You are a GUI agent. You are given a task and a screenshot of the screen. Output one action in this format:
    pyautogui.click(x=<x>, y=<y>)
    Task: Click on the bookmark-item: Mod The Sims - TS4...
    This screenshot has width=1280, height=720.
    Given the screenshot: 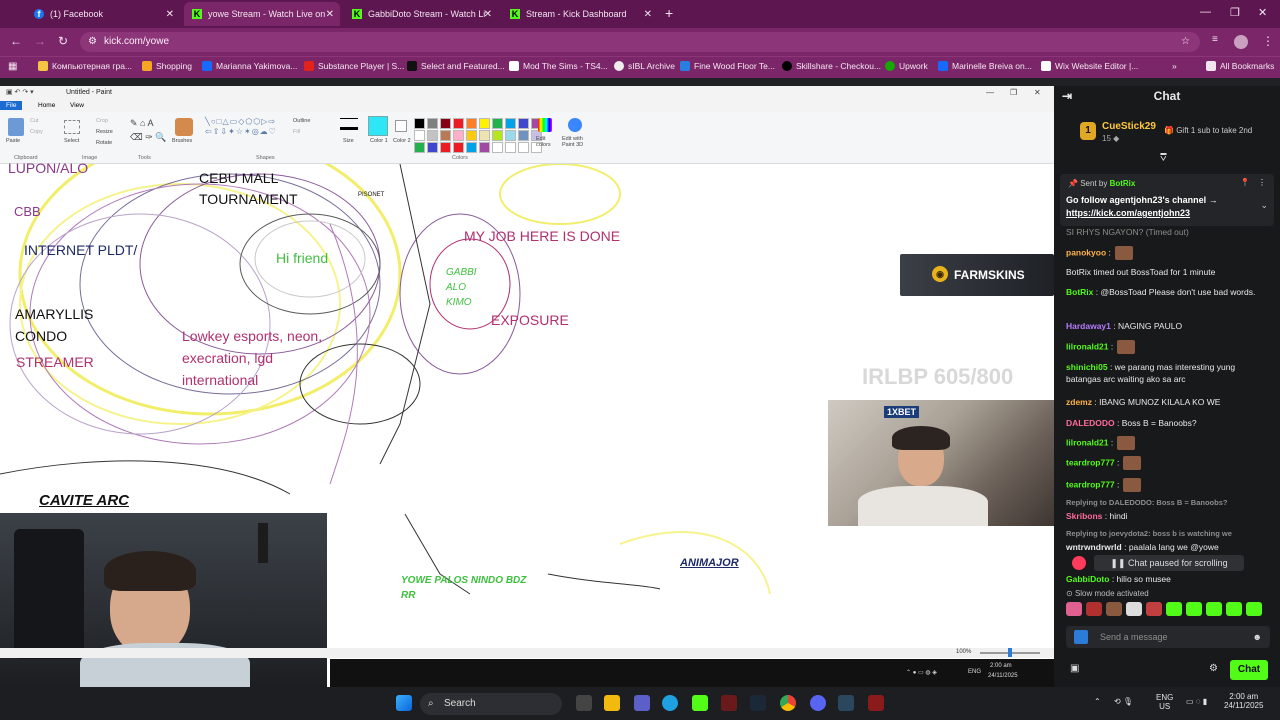 What is the action you would take?
    pyautogui.click(x=558, y=66)
    